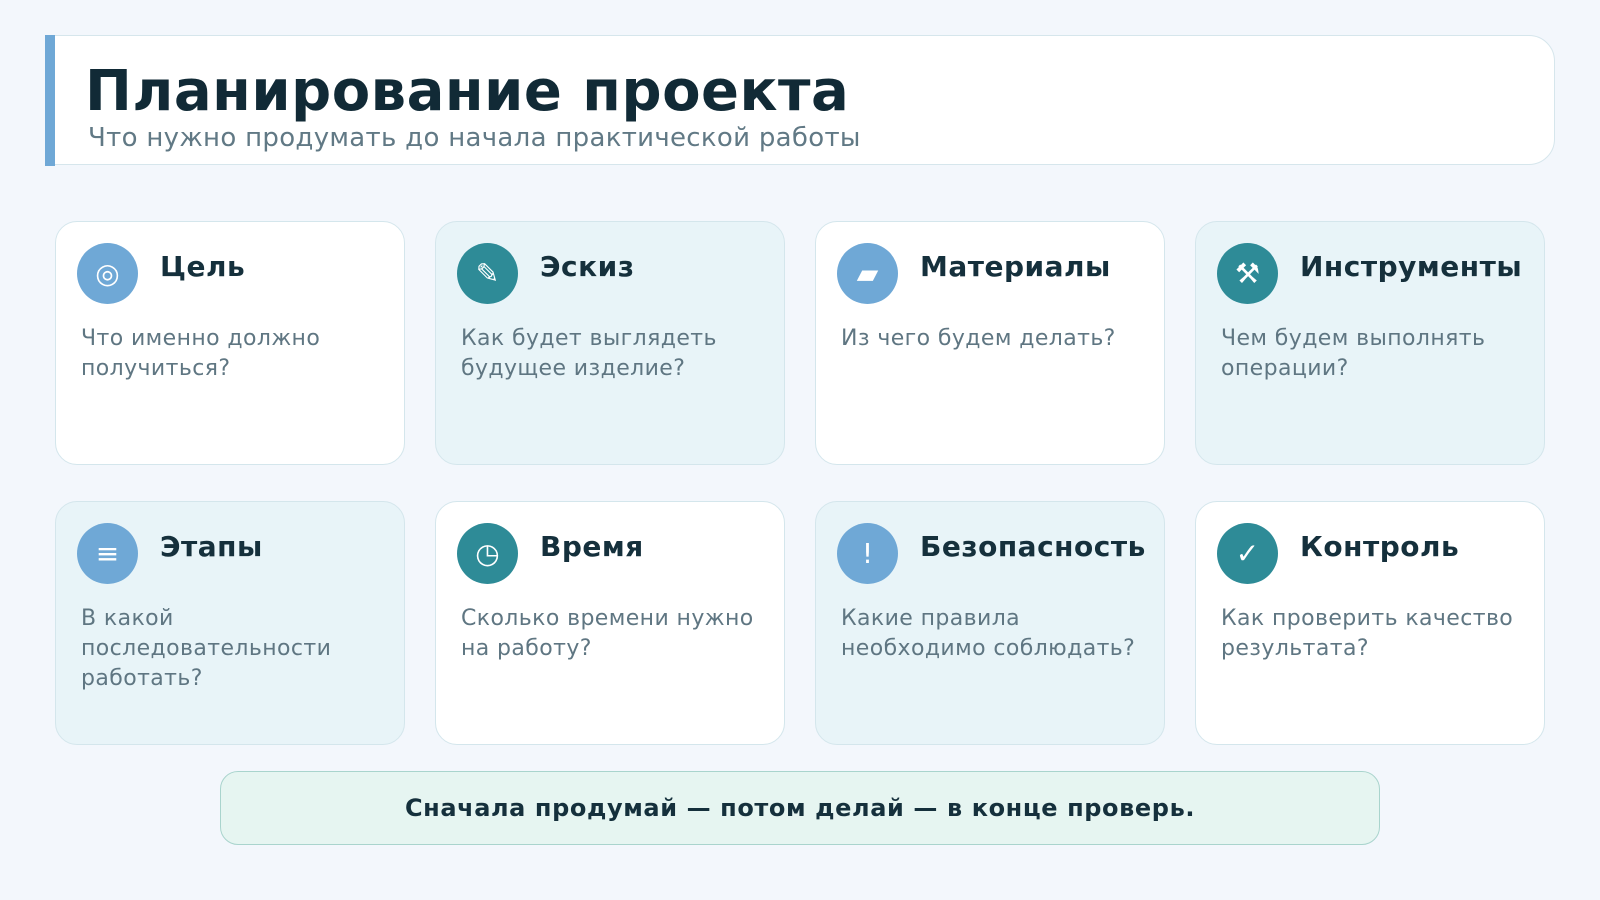 Image resolution: width=1600 pixels, height=900 pixels. What do you see at coordinates (607, 633) in the screenshot?
I see `card-text: Сколько времени нужно на работу?` at bounding box center [607, 633].